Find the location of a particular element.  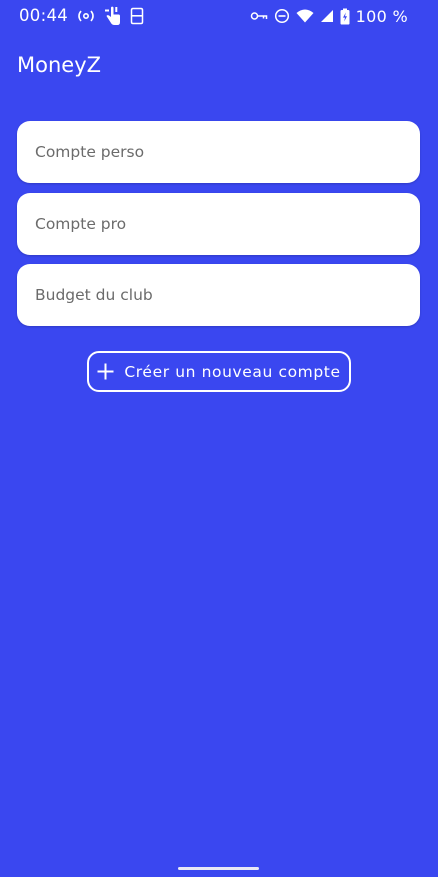

radio-broadcast-icon is located at coordinates (86, 16).